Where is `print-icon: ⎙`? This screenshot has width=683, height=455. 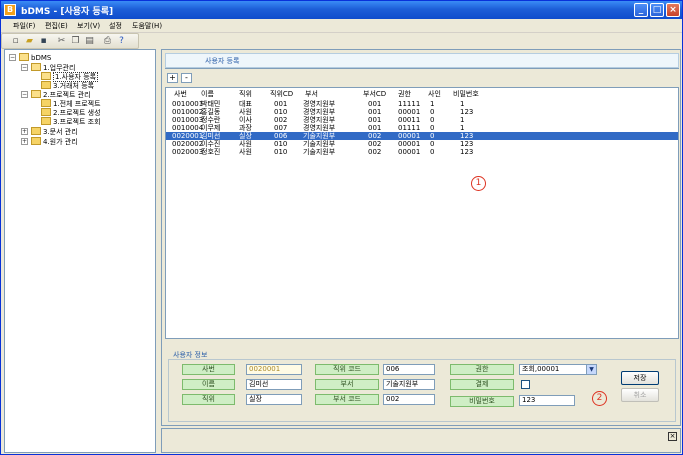 print-icon: ⎙ is located at coordinates (107, 41).